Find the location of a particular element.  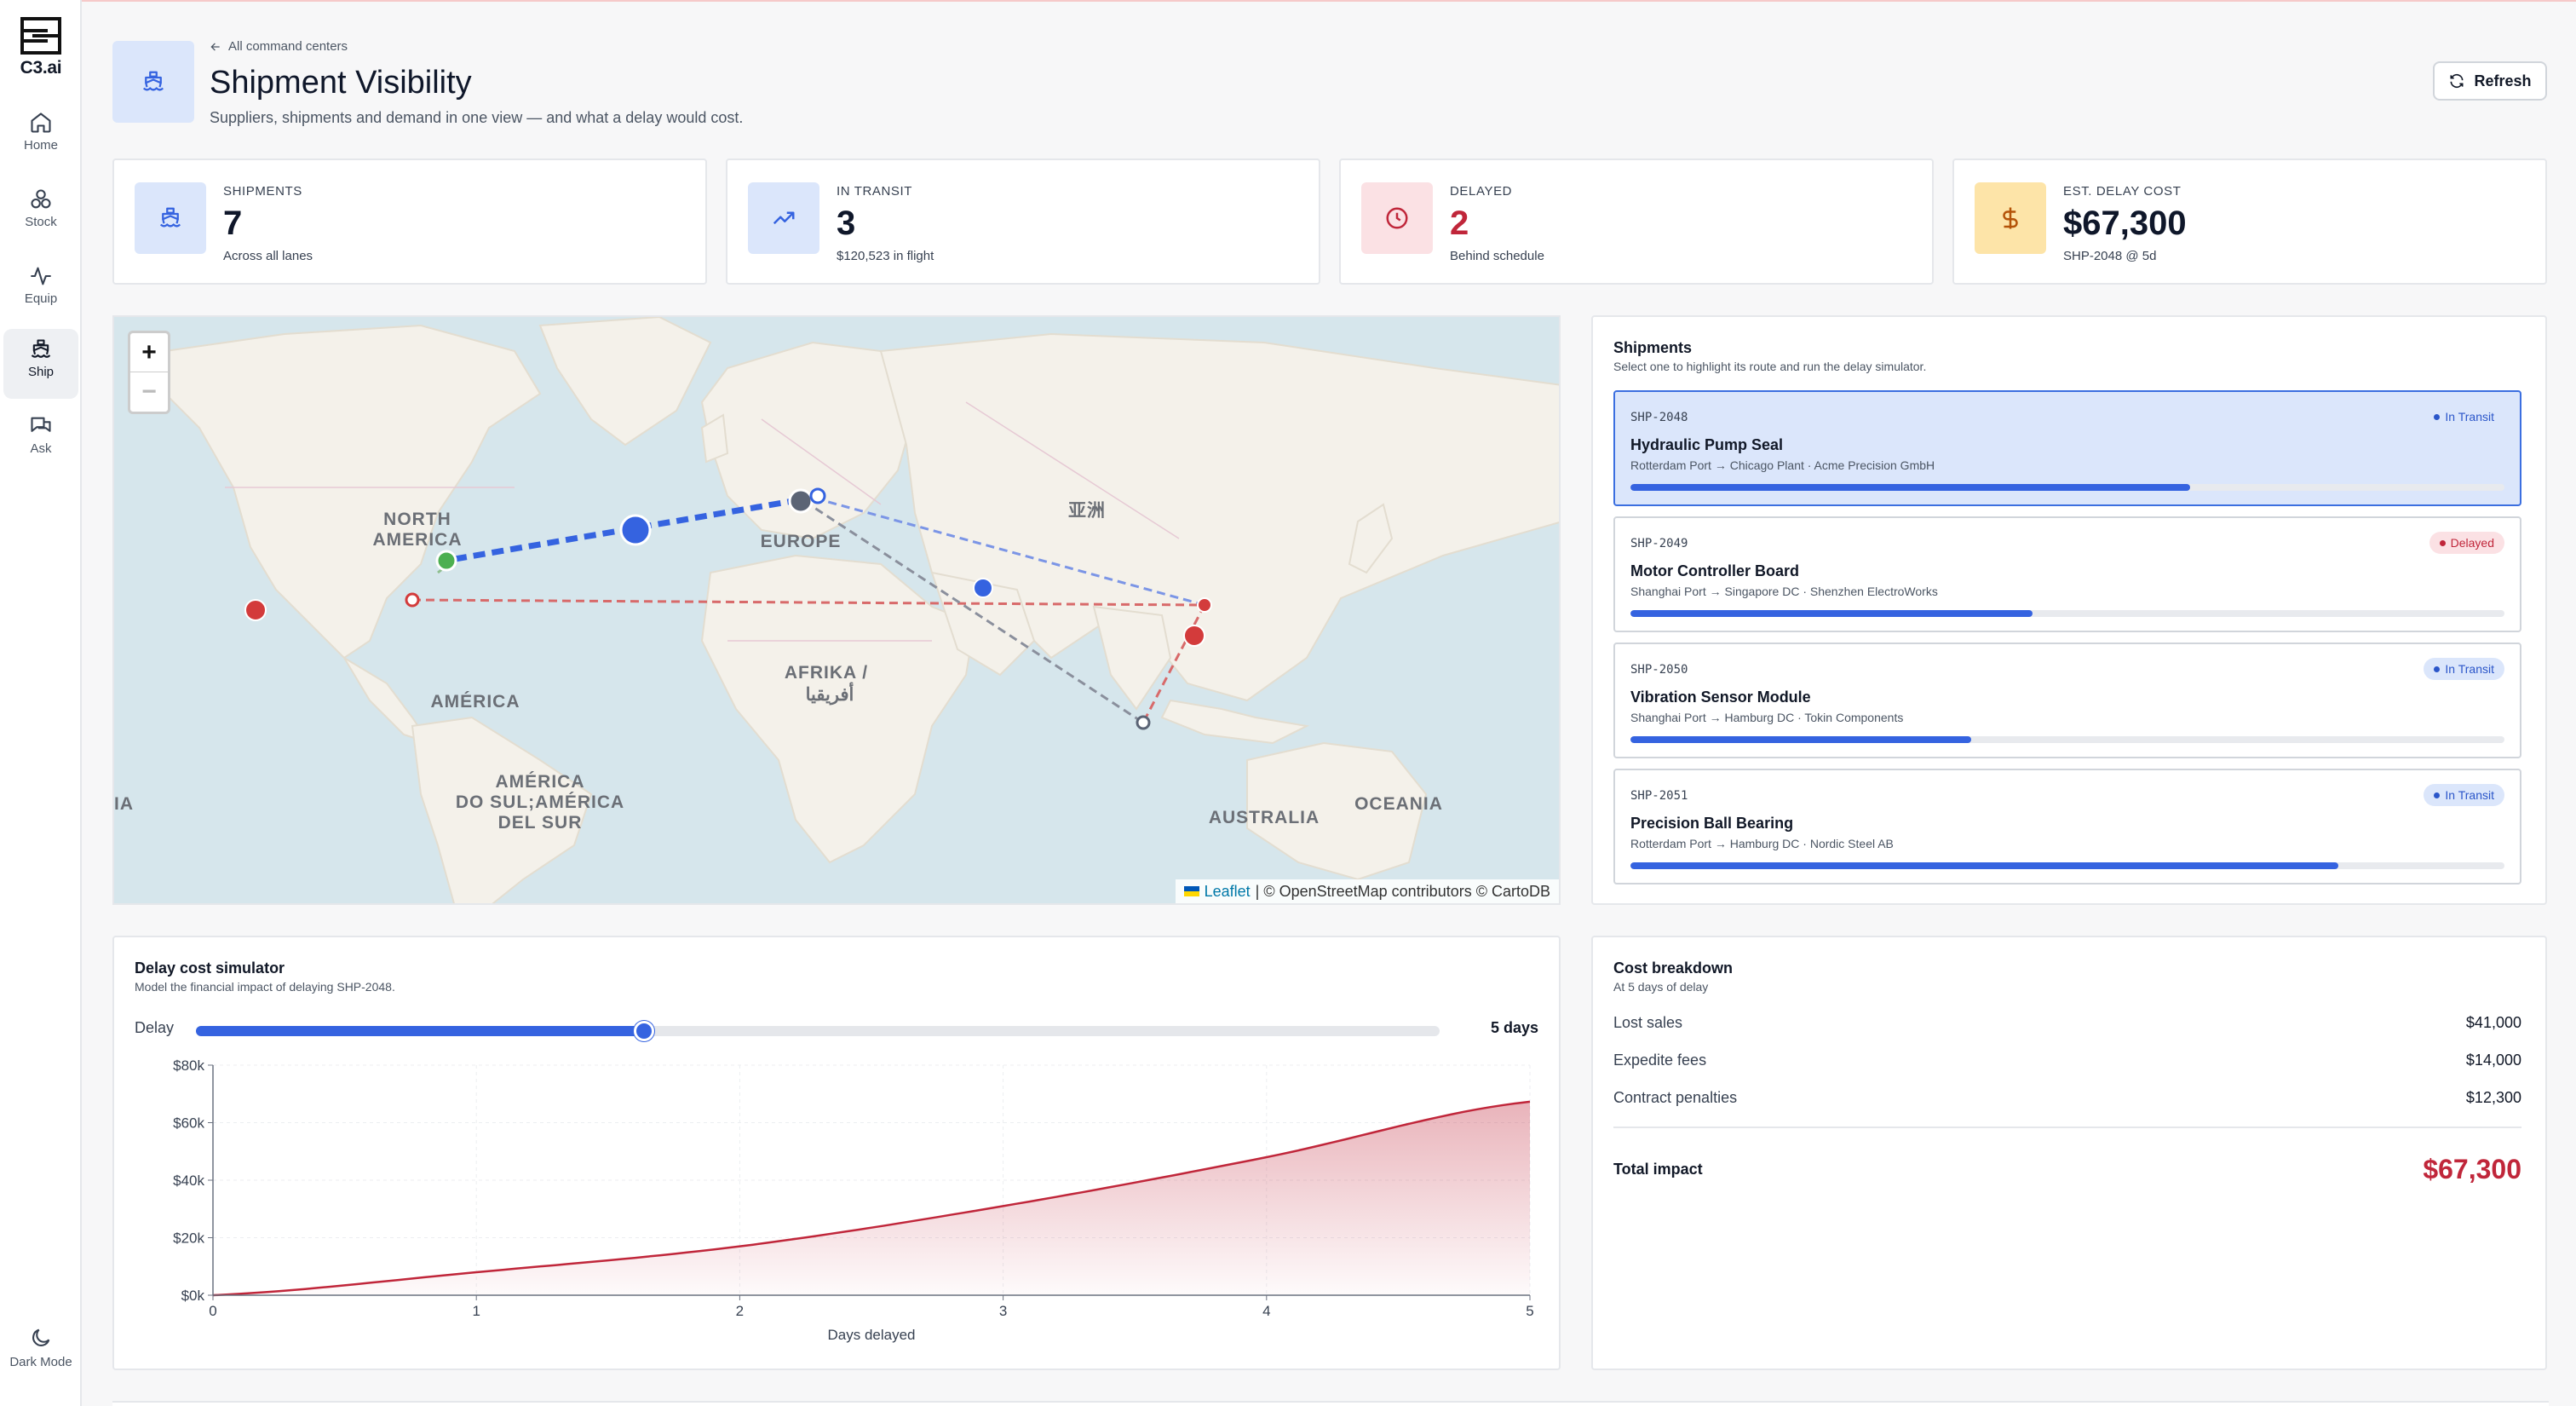

cost-label: Expedite fees is located at coordinates (1660, 1060).